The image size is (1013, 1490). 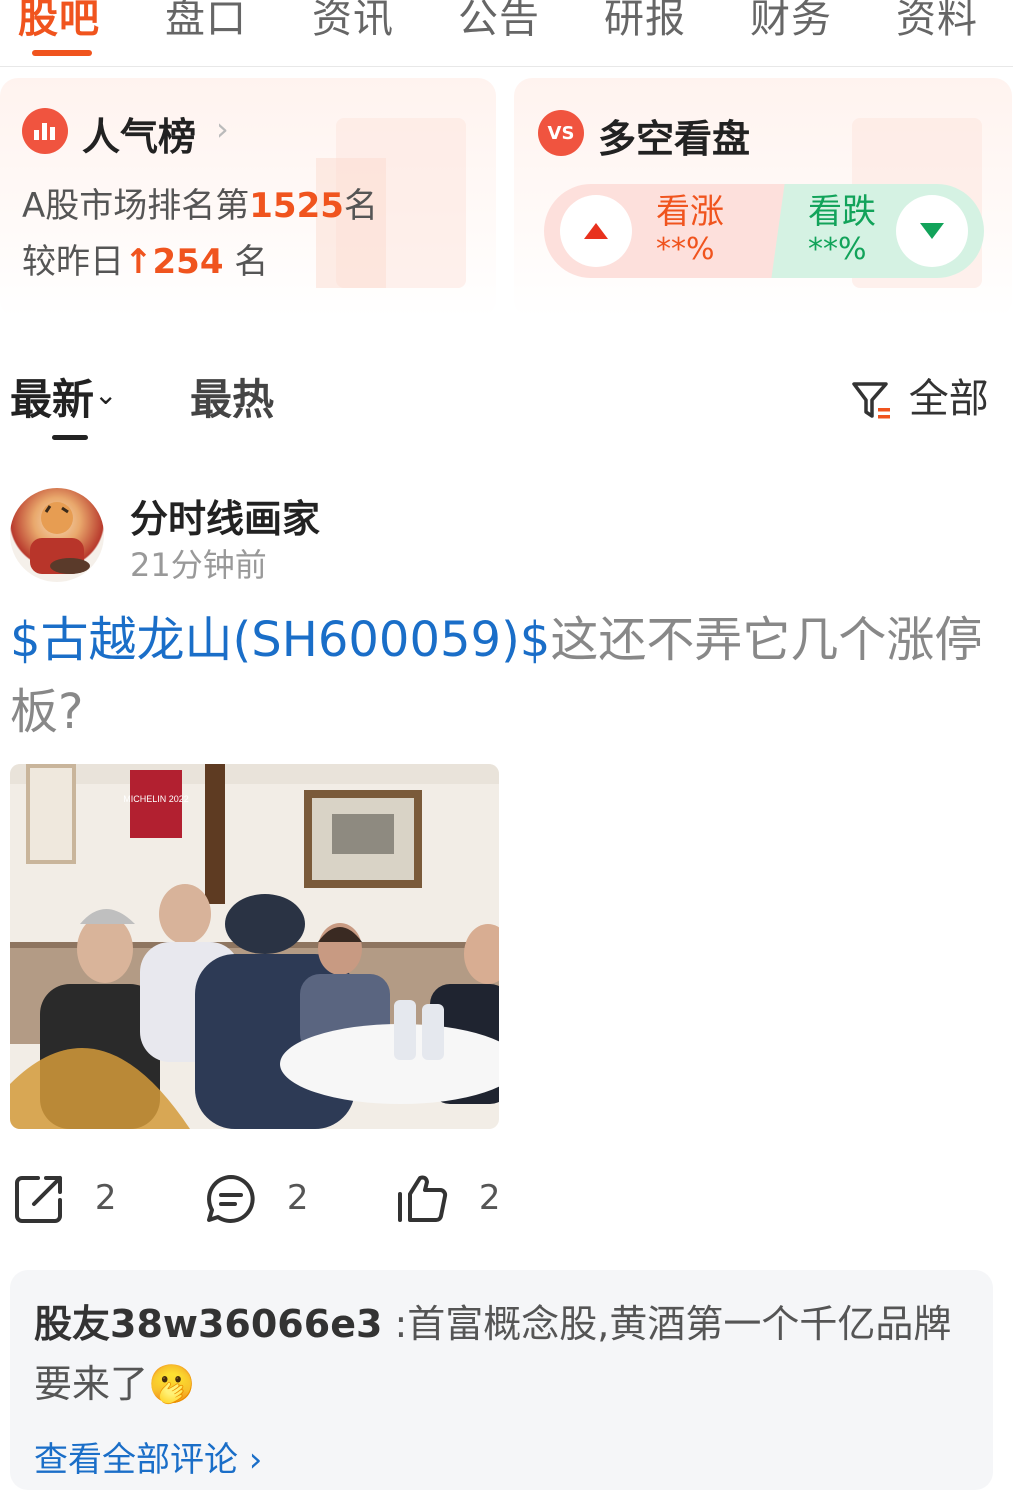 I want to click on tab-guba: 股吧, so click(x=59, y=22).